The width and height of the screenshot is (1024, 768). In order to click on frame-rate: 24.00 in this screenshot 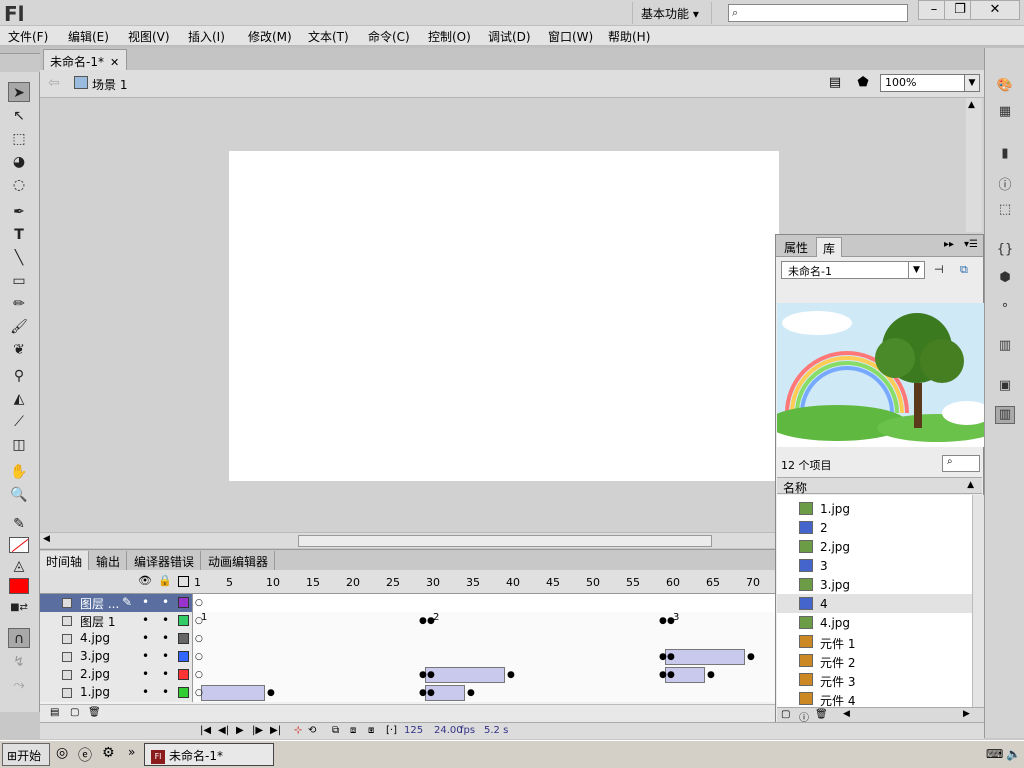, I will do `click(448, 730)`.